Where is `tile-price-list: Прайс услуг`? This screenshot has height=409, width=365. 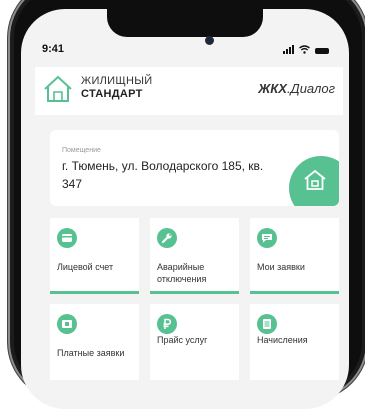 tile-price-list: Прайс услуг is located at coordinates (194, 342).